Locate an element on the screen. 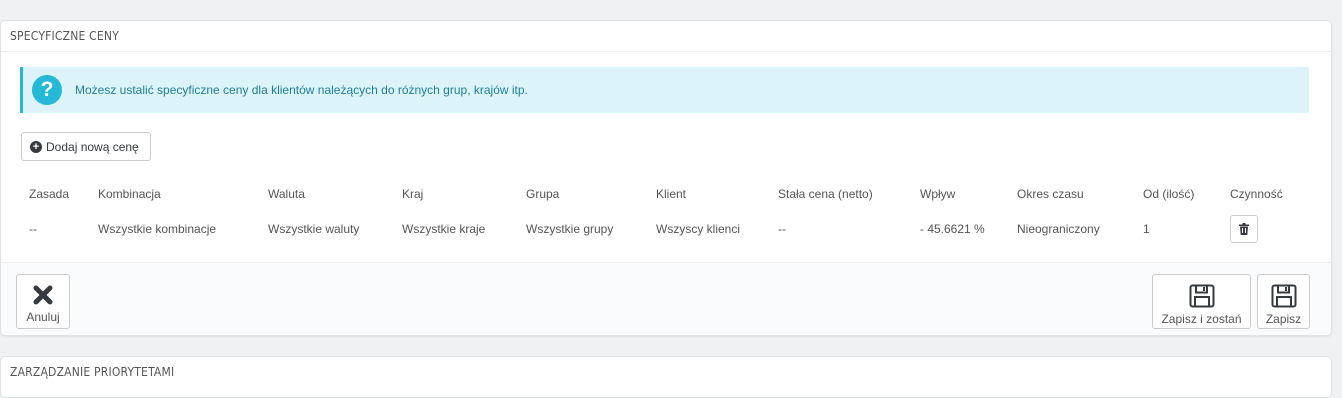 The image size is (1342, 398). cancel-label: Anuluj is located at coordinates (43, 317).